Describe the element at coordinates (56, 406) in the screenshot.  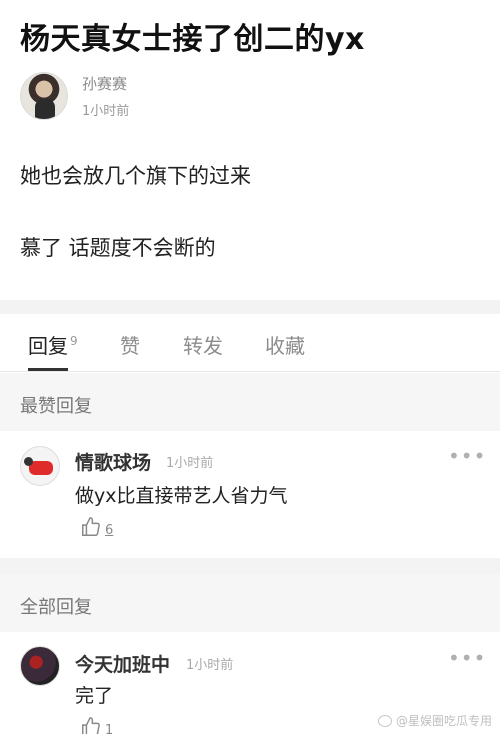
I see `section-title-top: 最赞回复` at that location.